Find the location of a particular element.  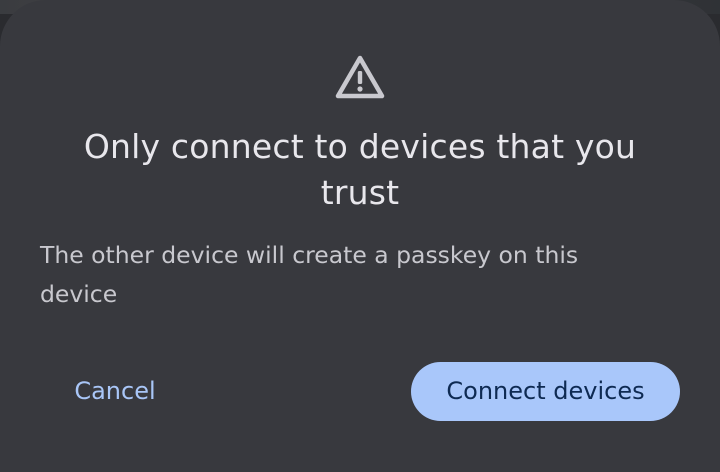

connect-devices-button: Connect devices is located at coordinates (545, 391).